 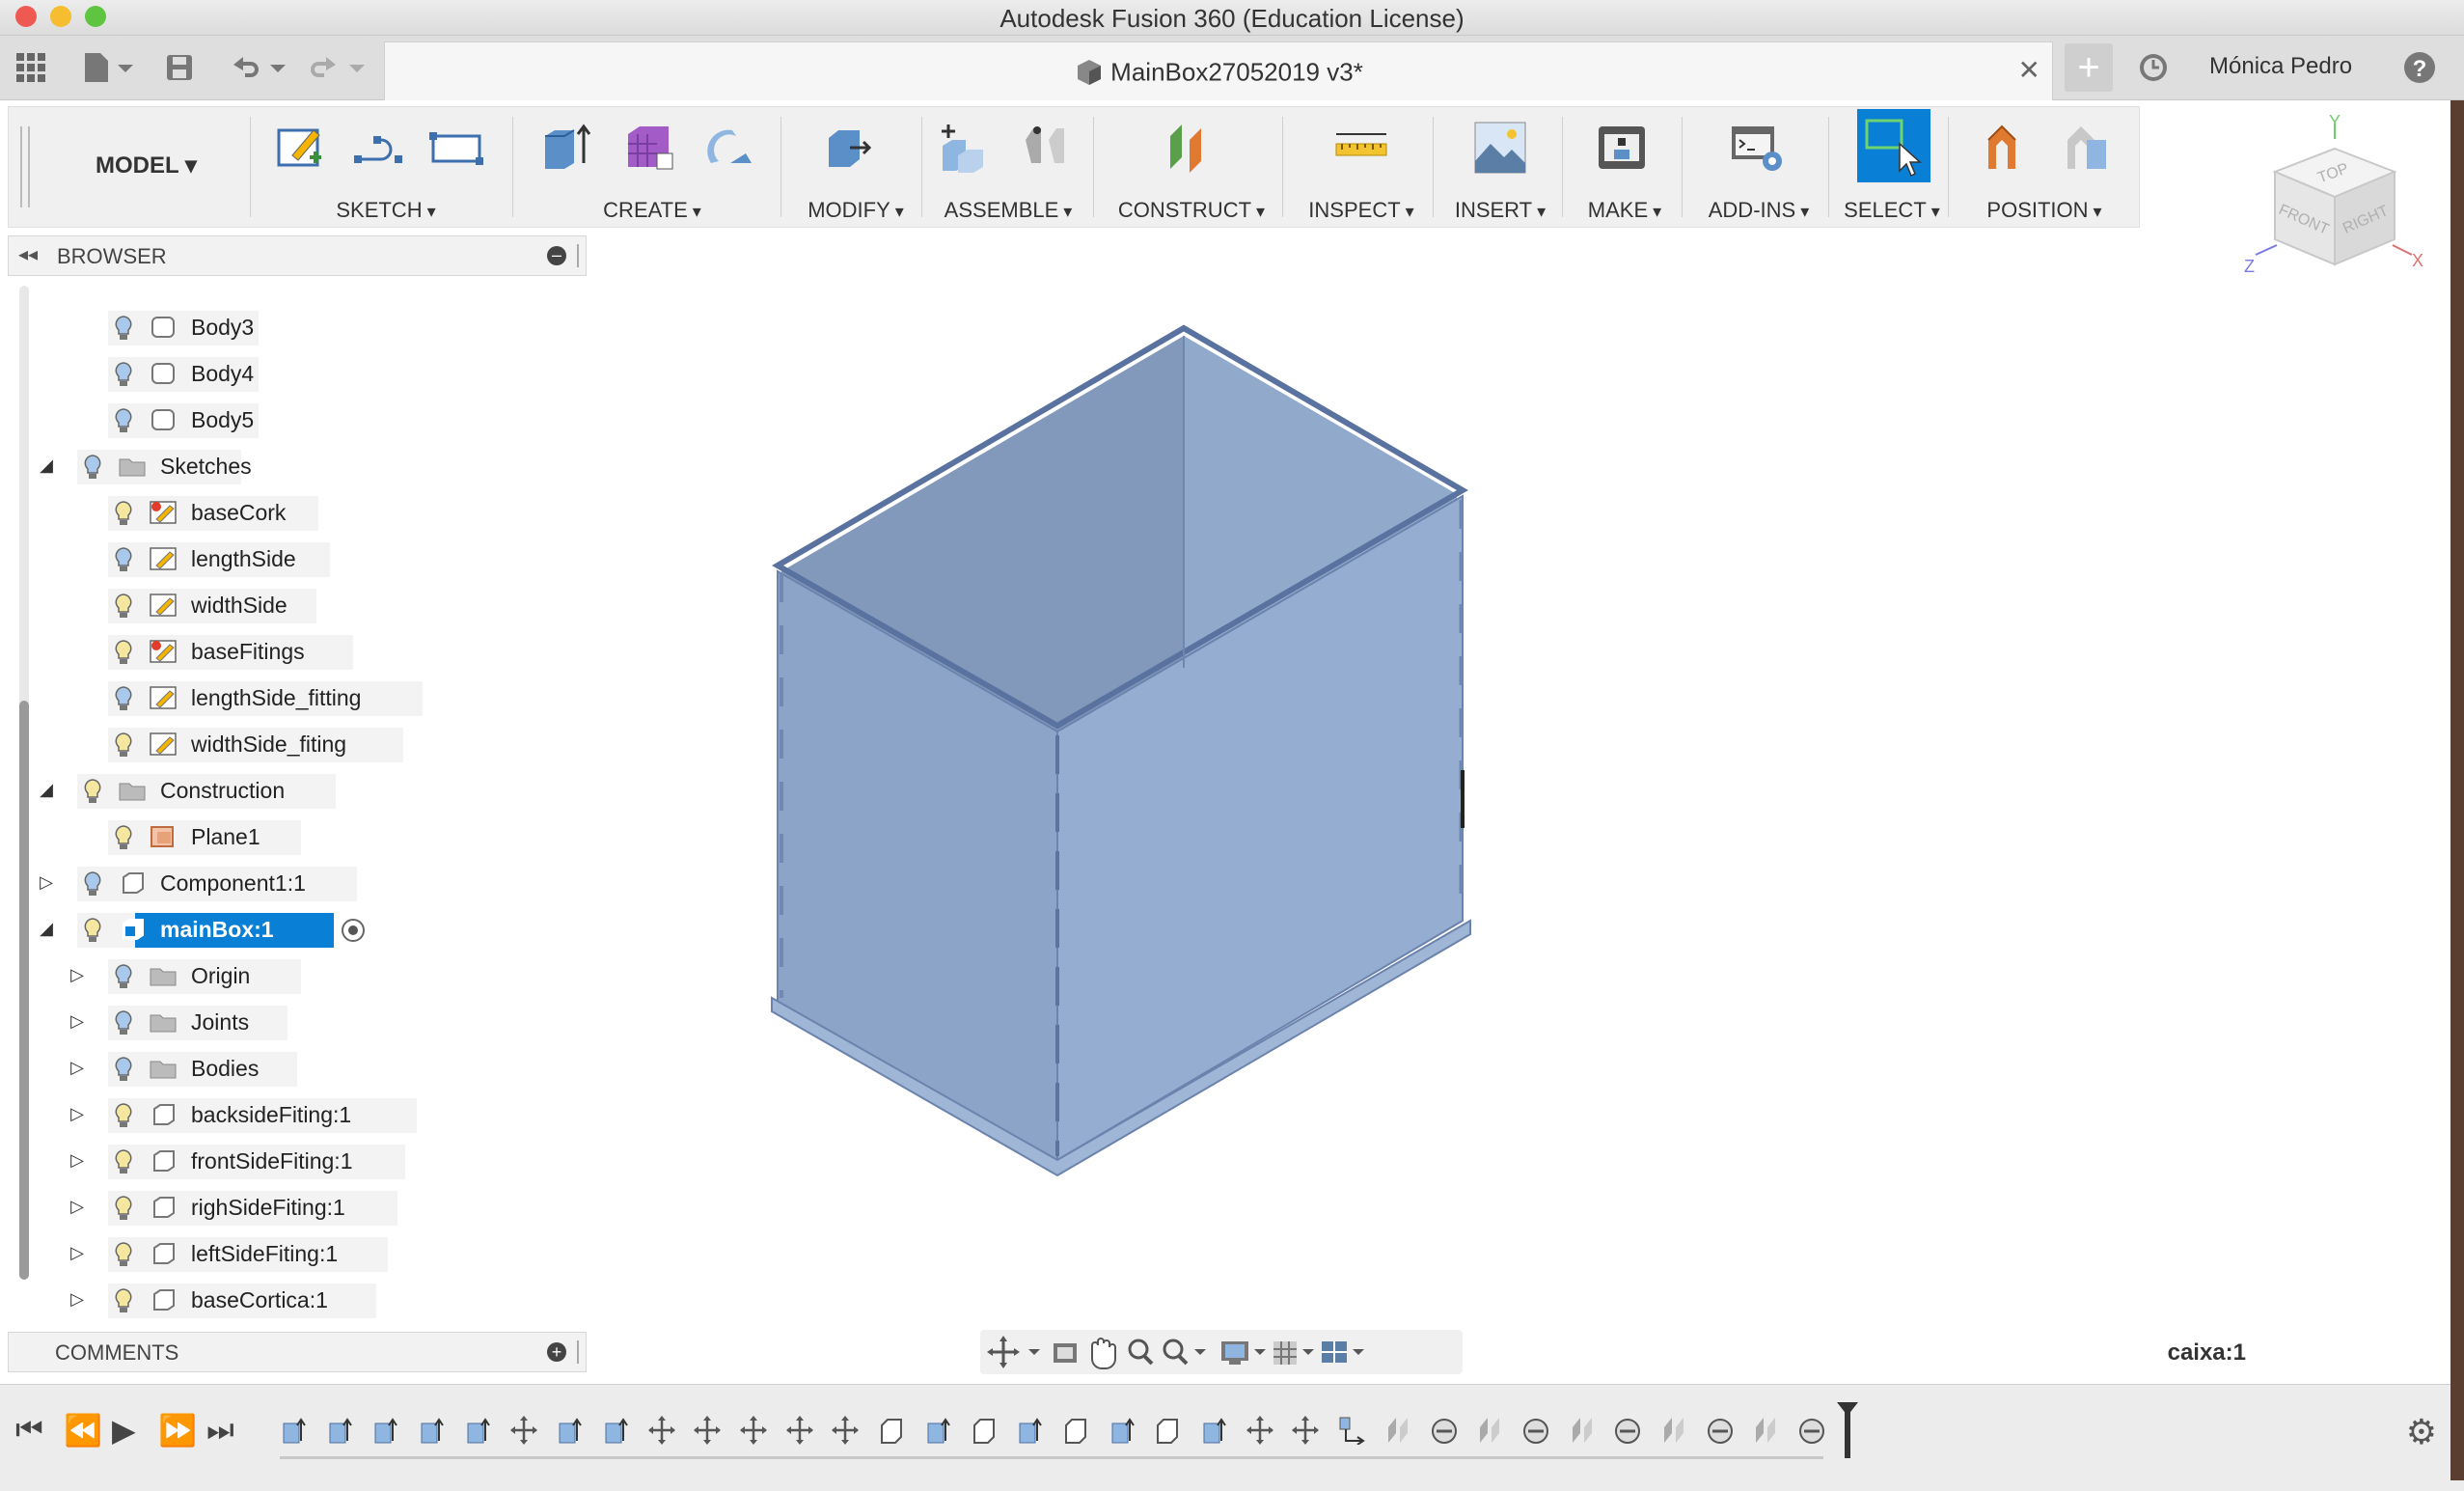 What do you see at coordinates (297, 1299) in the screenshot?
I see `browser-row: ▷ baseCortica:1` at bounding box center [297, 1299].